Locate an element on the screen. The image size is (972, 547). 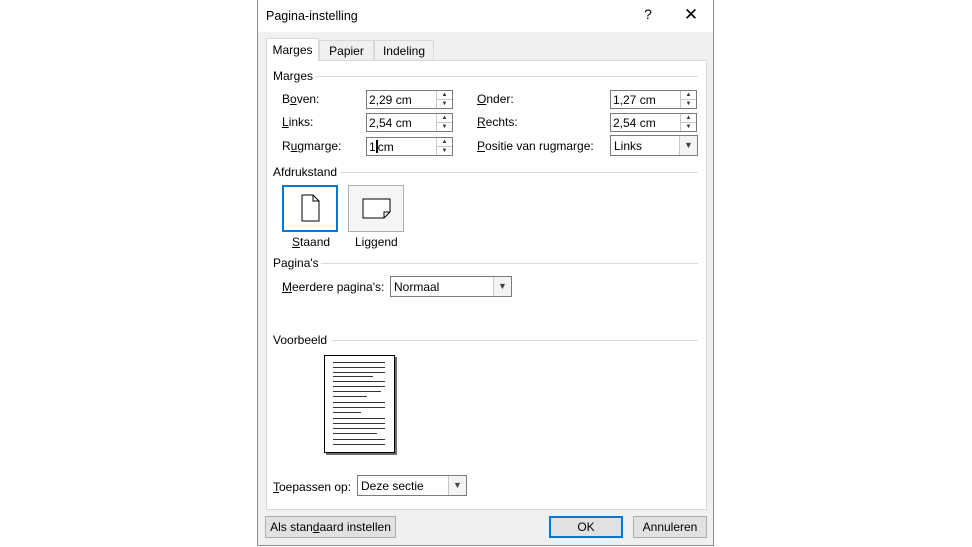
portrait-option is located at coordinates (310, 208).